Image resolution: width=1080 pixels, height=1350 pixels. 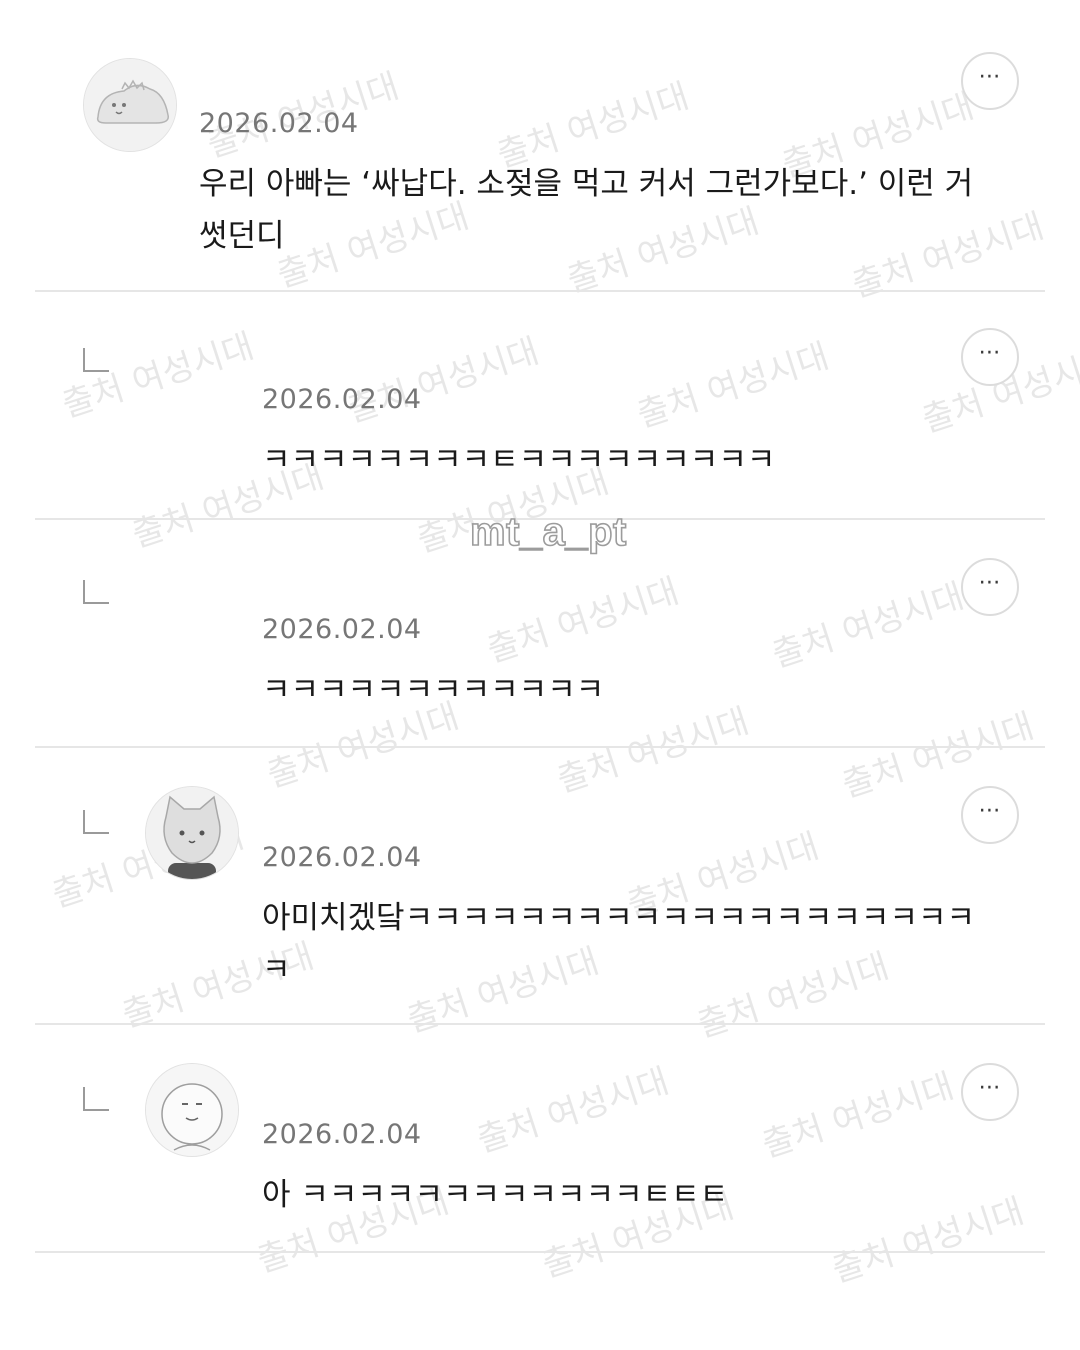 What do you see at coordinates (192, 833) in the screenshot?
I see `cat-avatar-icon` at bounding box center [192, 833].